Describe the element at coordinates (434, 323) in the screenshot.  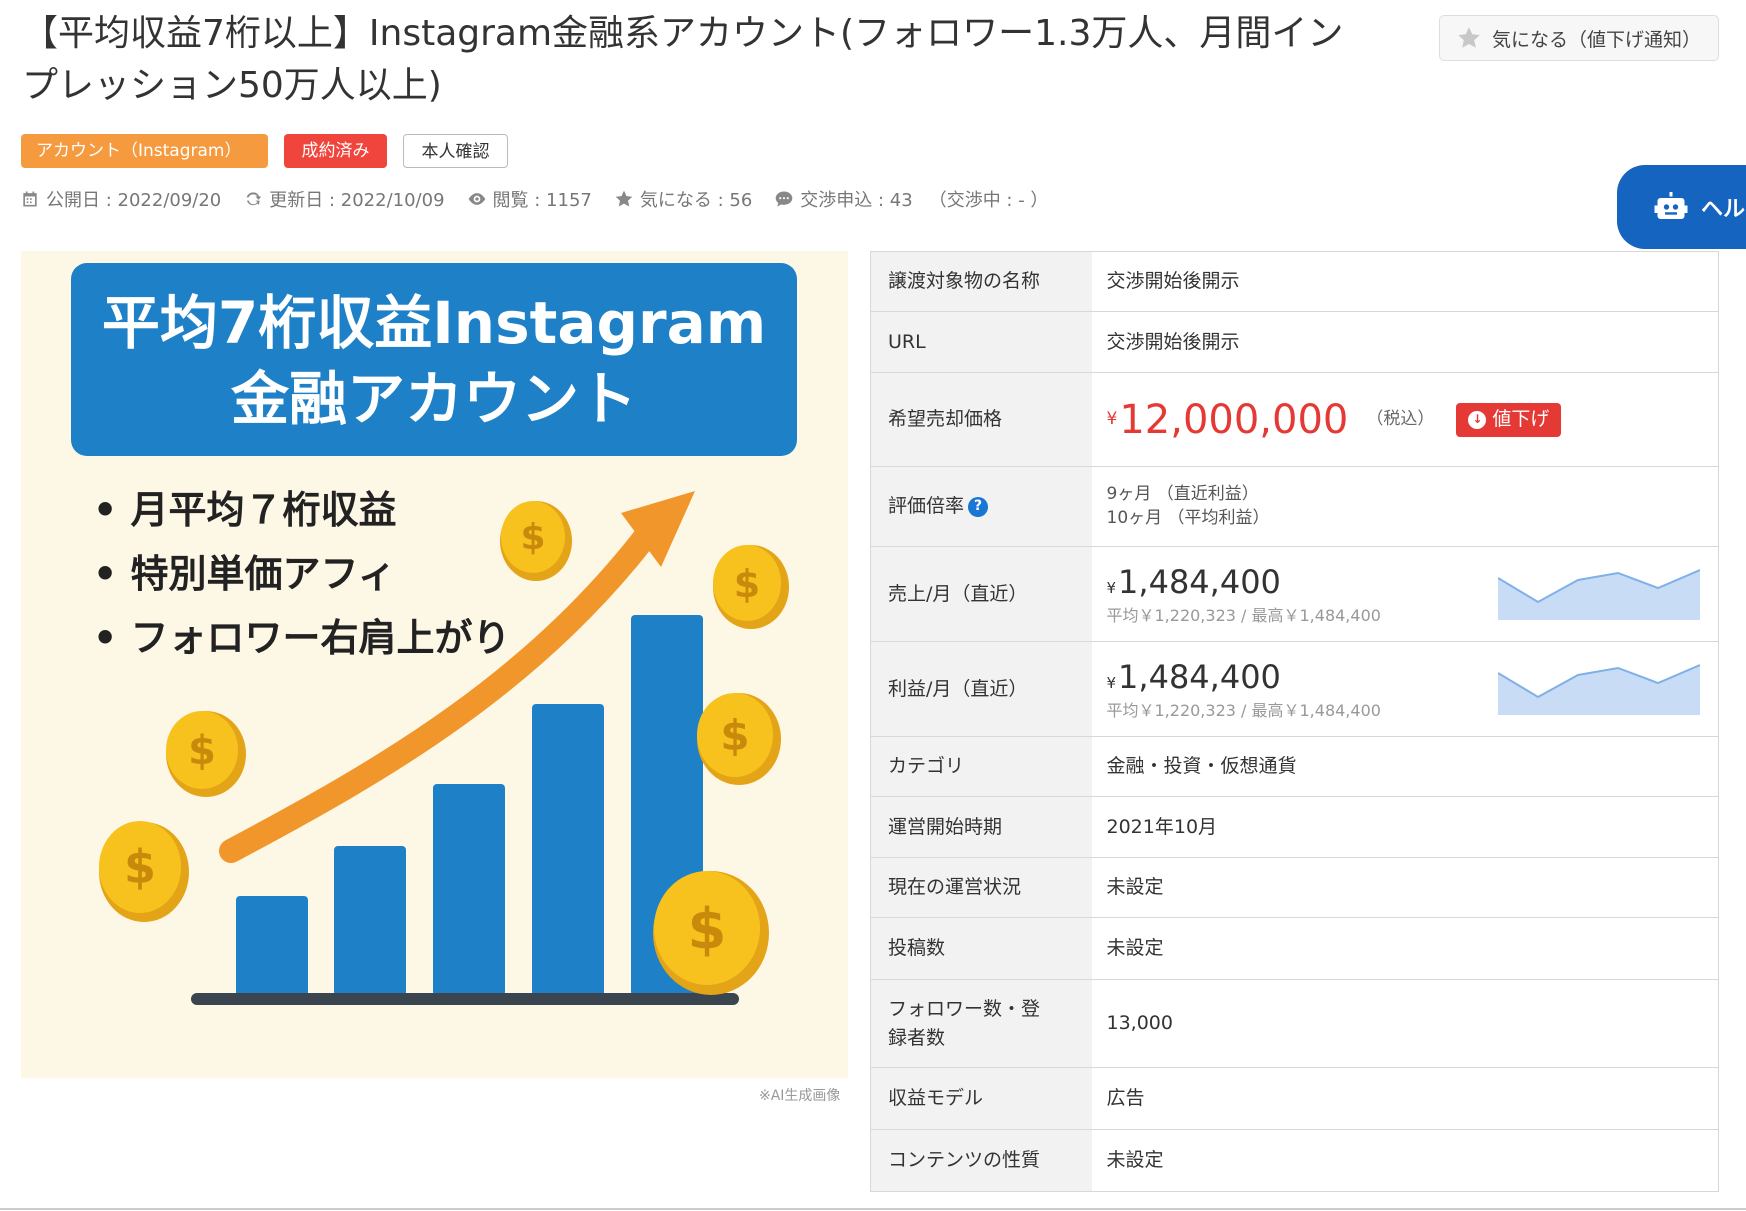
I see `hero-headline-line1: 平均7桁収益Instagram` at that location.